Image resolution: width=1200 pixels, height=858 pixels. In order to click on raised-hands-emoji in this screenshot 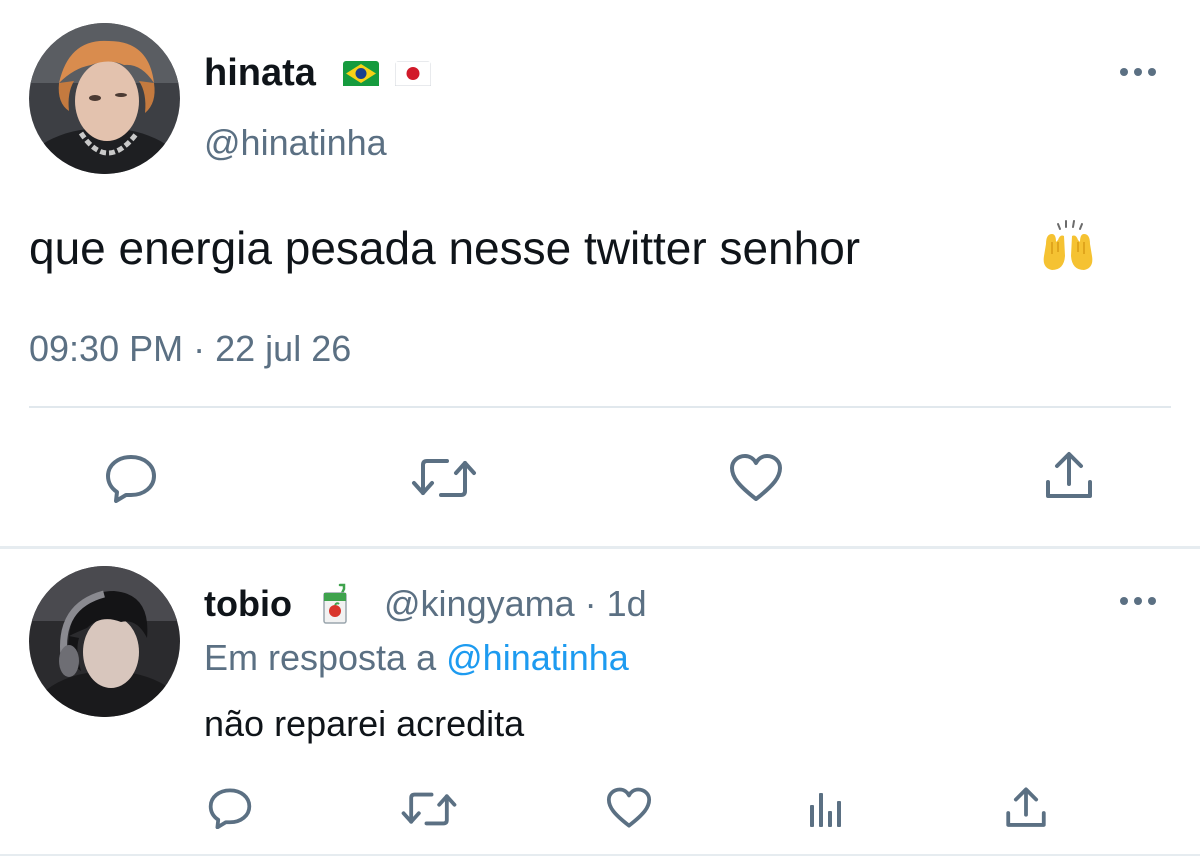, I will do `click(1068, 250)`.